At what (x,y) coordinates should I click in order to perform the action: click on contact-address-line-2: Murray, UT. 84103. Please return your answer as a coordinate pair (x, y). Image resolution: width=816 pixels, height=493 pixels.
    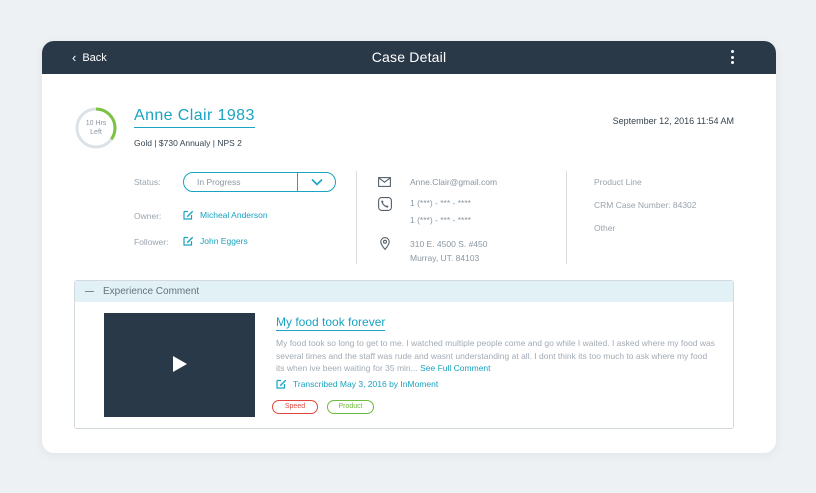
    Looking at the image, I should click on (445, 258).